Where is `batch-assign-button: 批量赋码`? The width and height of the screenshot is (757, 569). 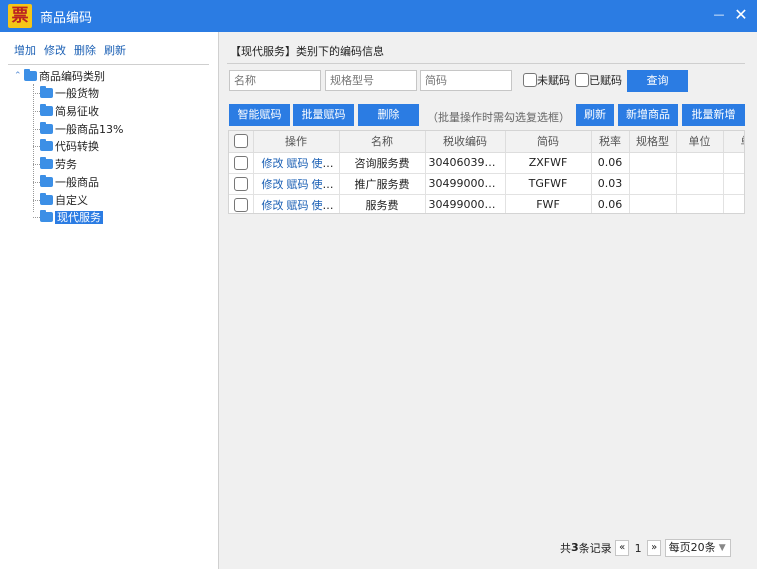 batch-assign-button: 批量赋码 is located at coordinates (323, 115).